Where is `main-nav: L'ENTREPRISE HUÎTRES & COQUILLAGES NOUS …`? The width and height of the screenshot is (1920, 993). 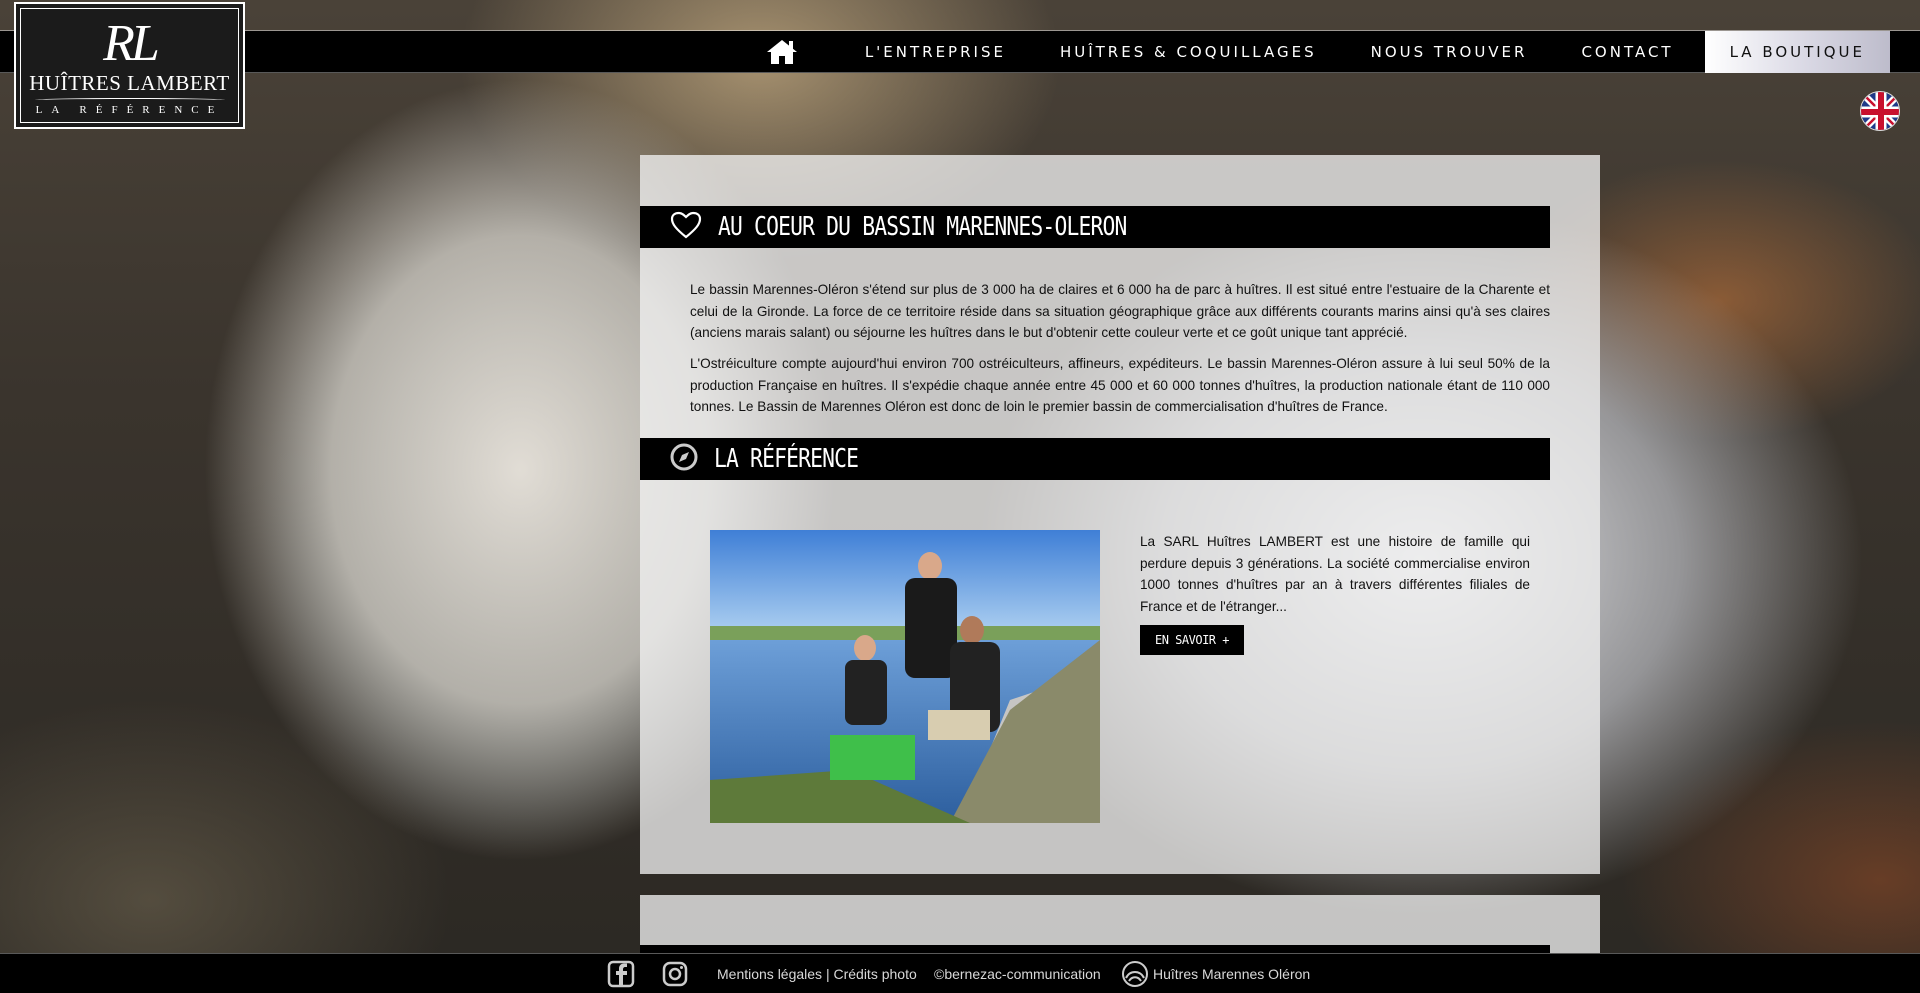 main-nav: L'ENTREPRISE HUÎTRES & COQUILLAGES NOUS … is located at coordinates (1325, 52).